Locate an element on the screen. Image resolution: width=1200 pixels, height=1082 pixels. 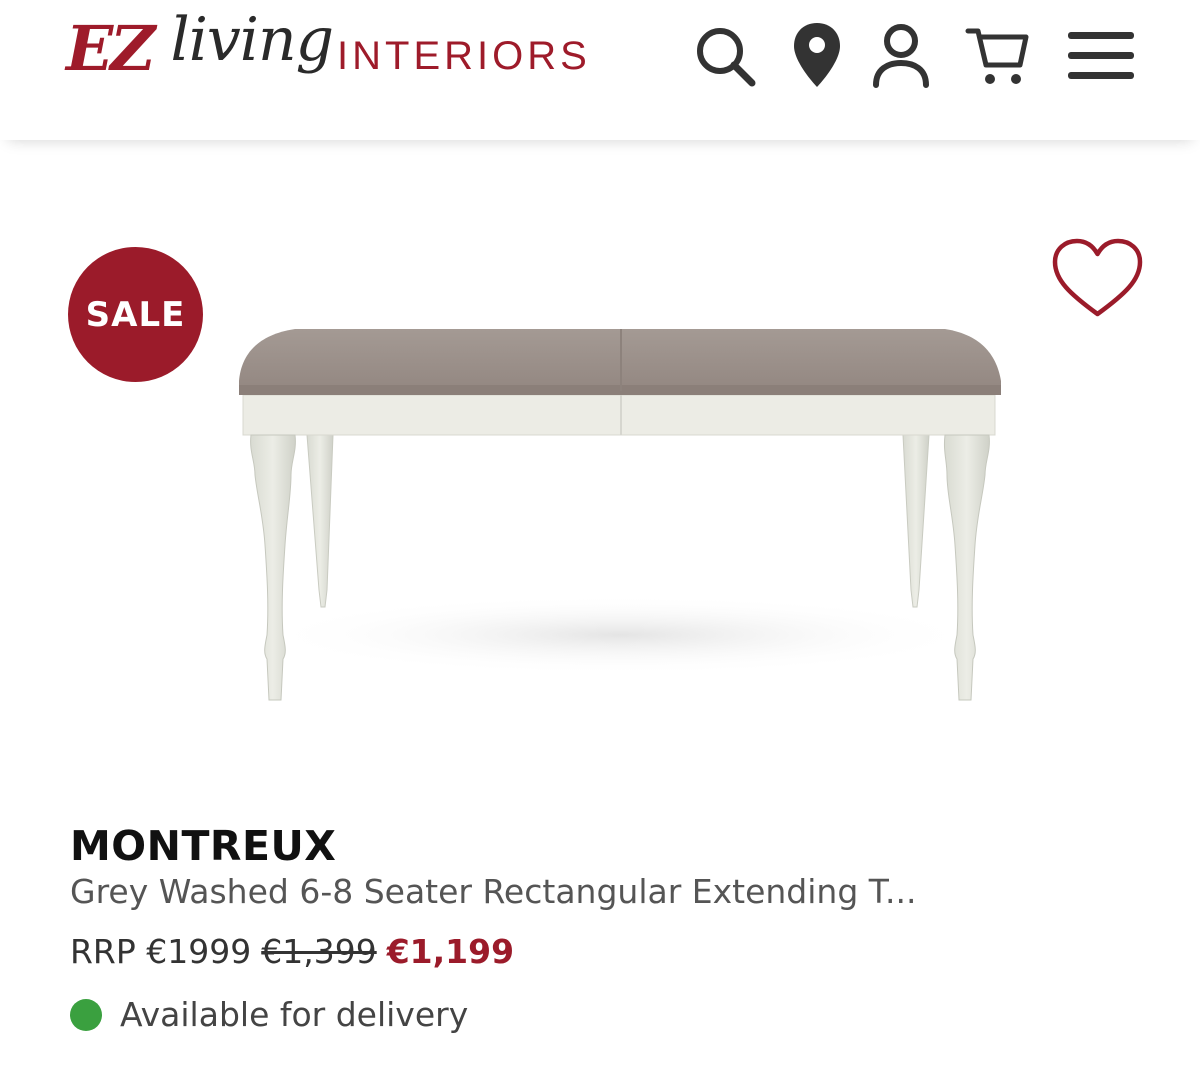
cart-button is located at coordinates (997, 56).